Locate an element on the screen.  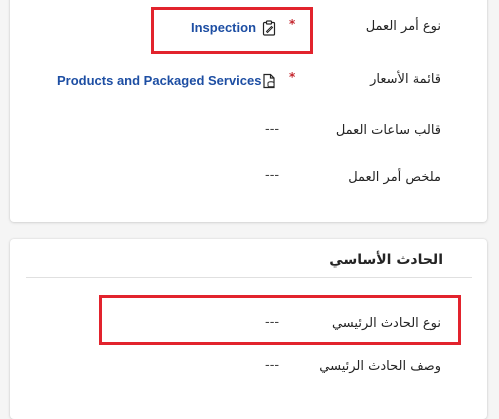
work-order-summary-value: --- is located at coordinates (272, 175).